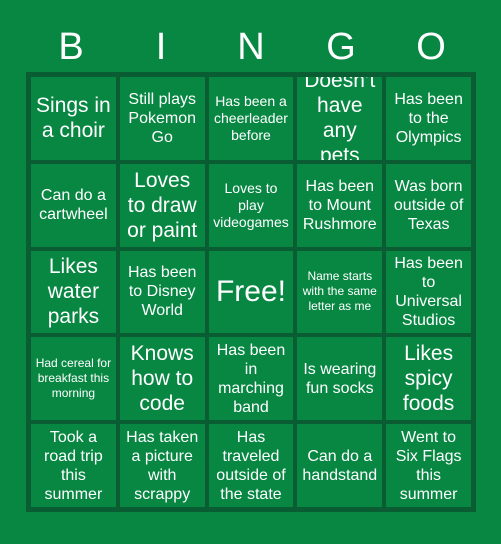 This screenshot has width=501, height=544. I want to click on bingo-cell-r5c3: Has traveled outside of the state, so click(251, 465).